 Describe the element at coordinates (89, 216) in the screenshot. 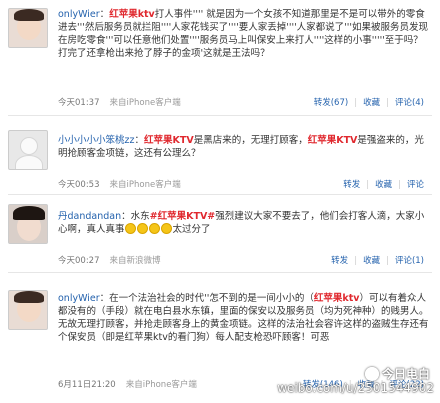

I see `username-link: 丹dandandan` at that location.